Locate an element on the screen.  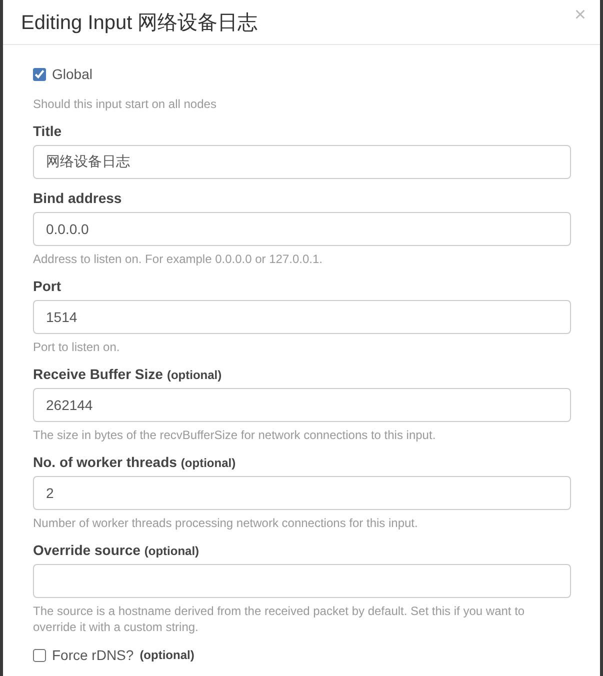
help-text: The size in bytes of the recvBufferSize for network connections to this input. is located at coordinates (235, 435).